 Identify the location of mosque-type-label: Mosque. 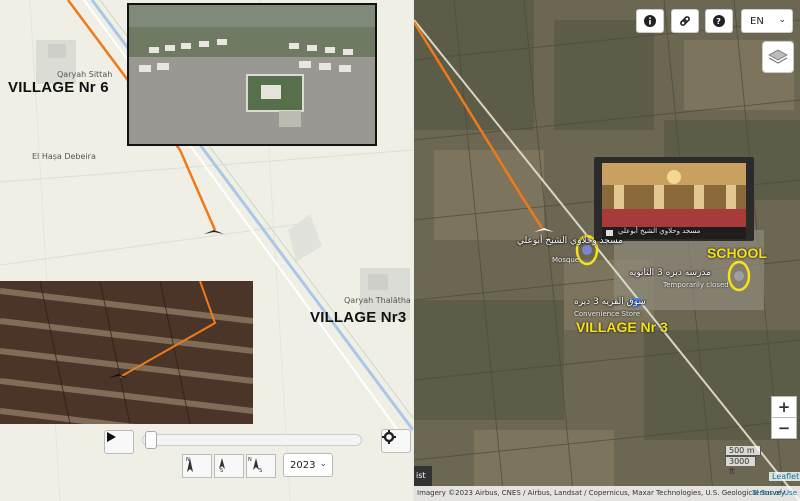
(566, 260).